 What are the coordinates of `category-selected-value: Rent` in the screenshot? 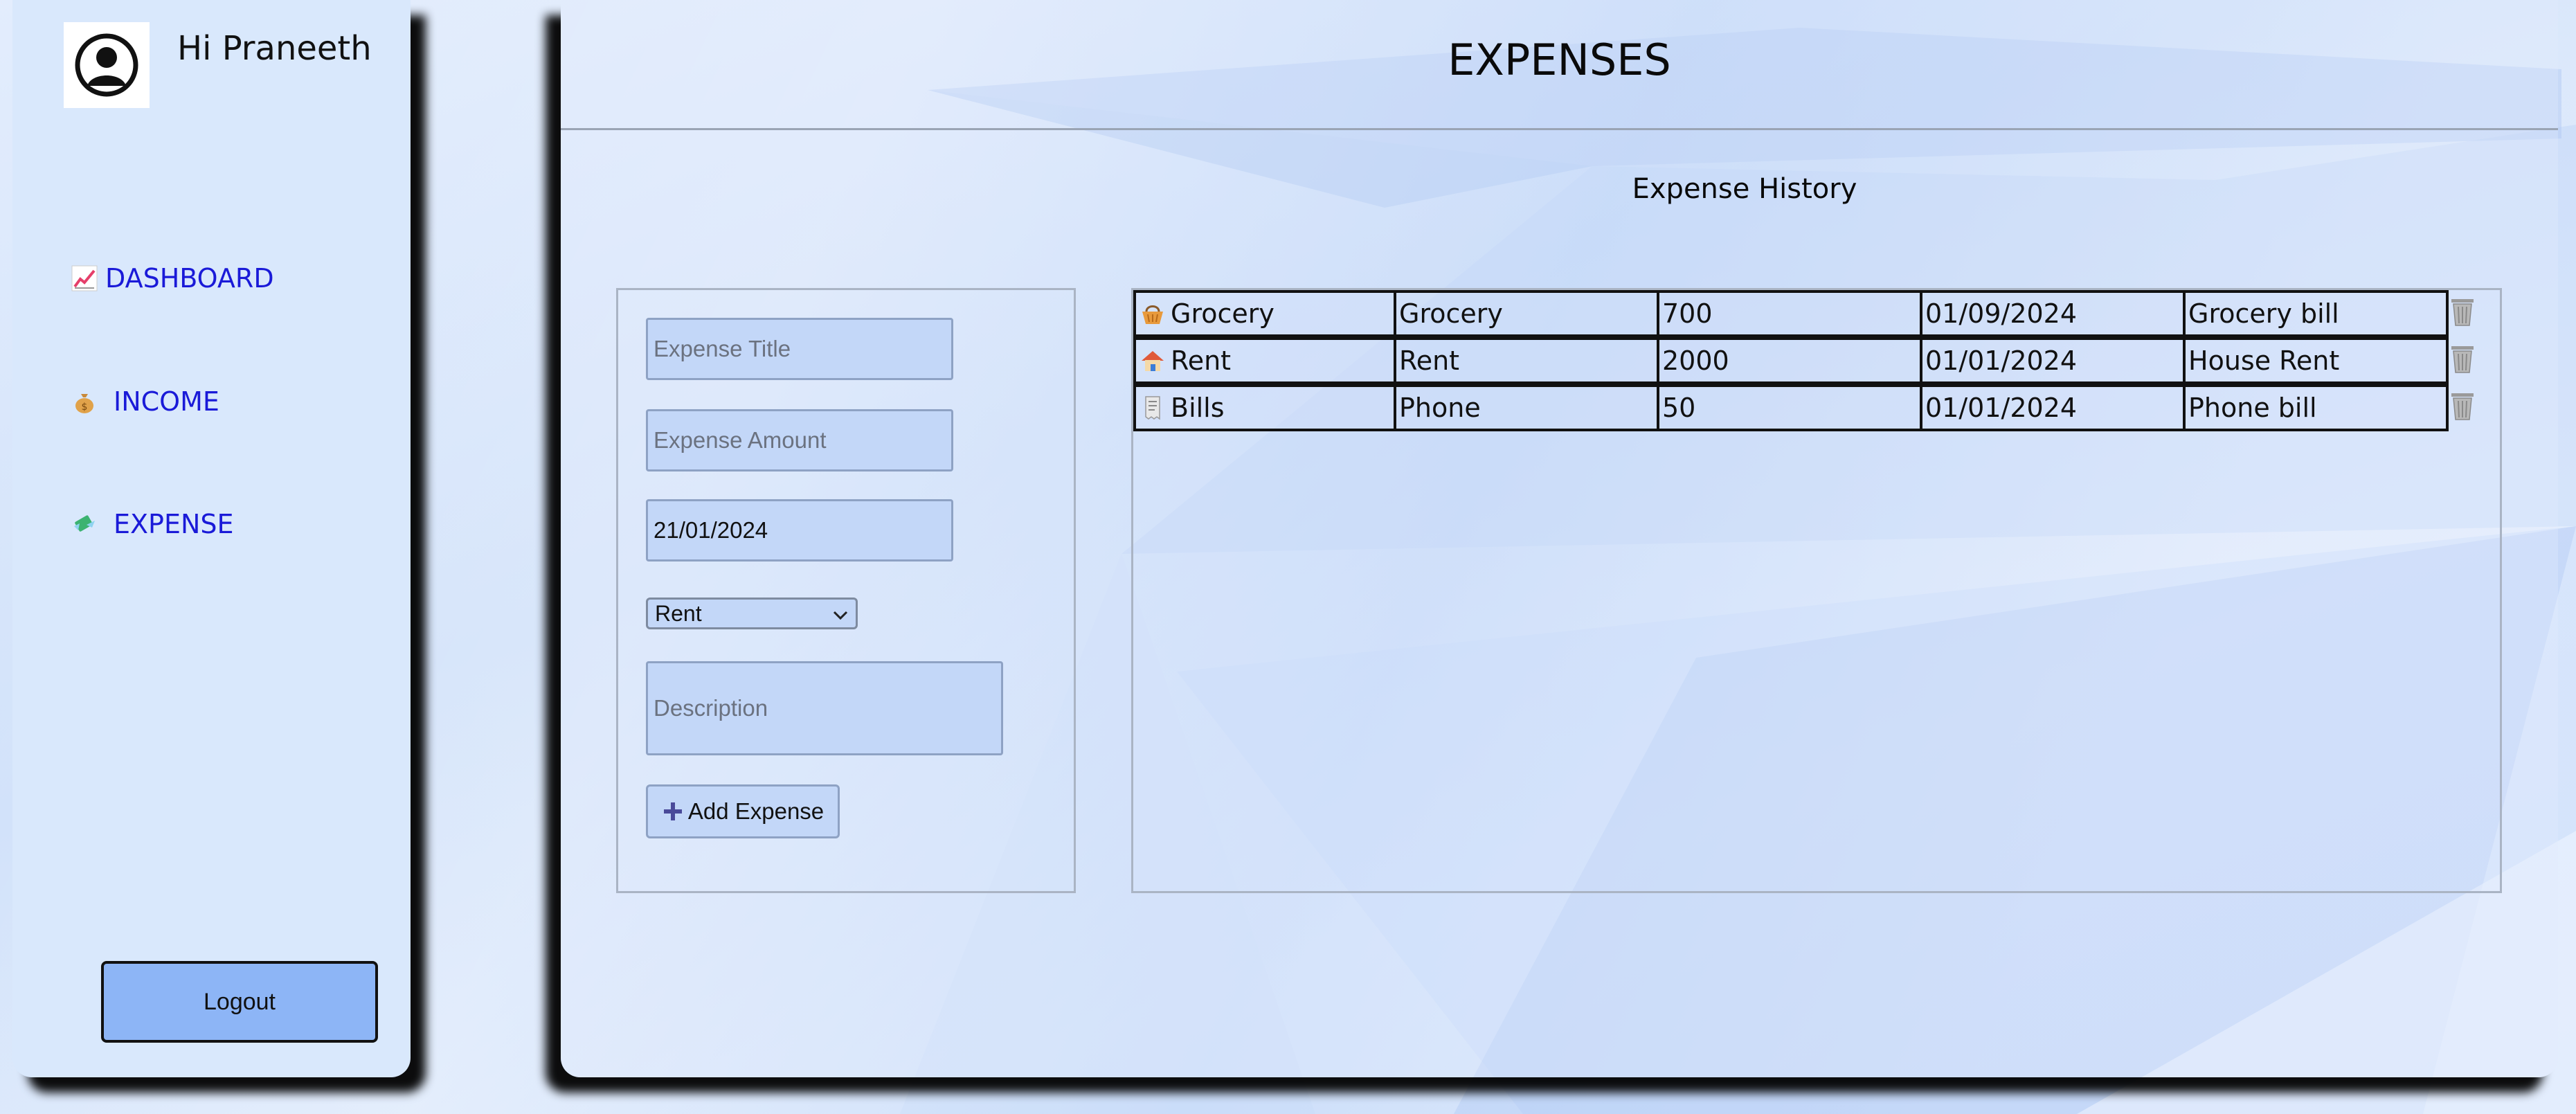 It's located at (679, 613).